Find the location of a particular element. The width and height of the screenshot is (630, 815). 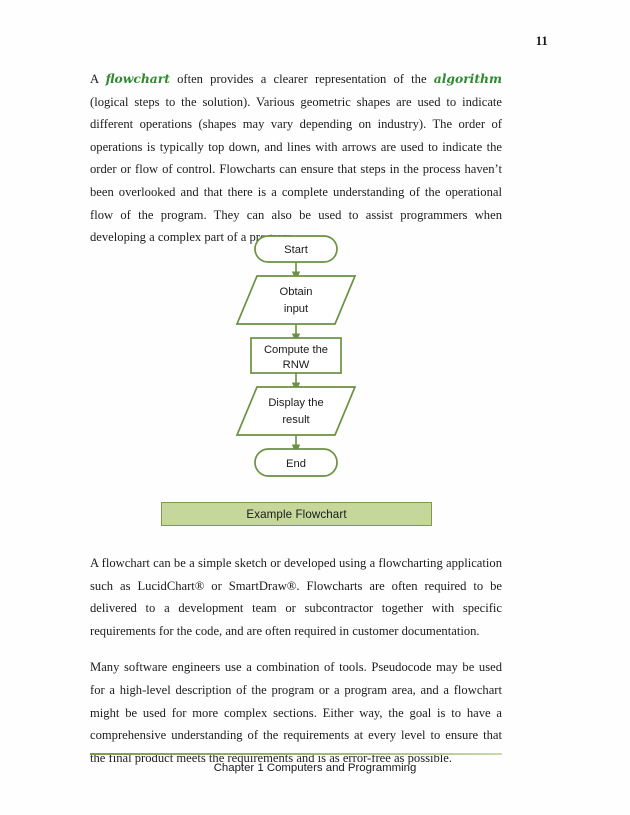

flowchart-label-end: End is located at coordinates (296, 464).